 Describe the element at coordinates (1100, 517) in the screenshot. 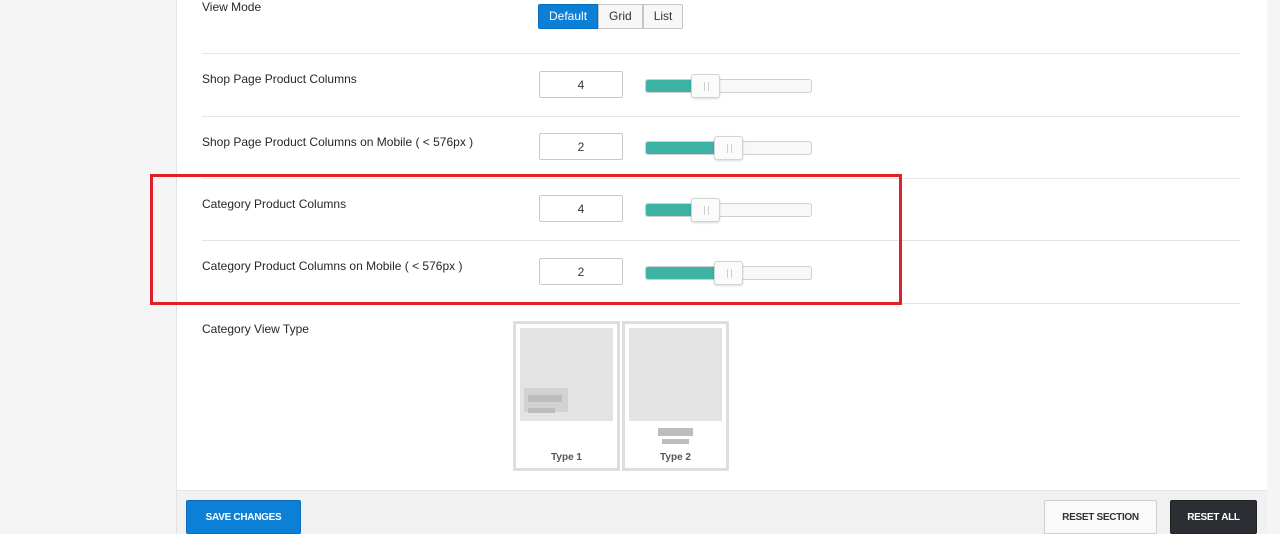

I see `reset-section-button: RESET SECTION` at that location.